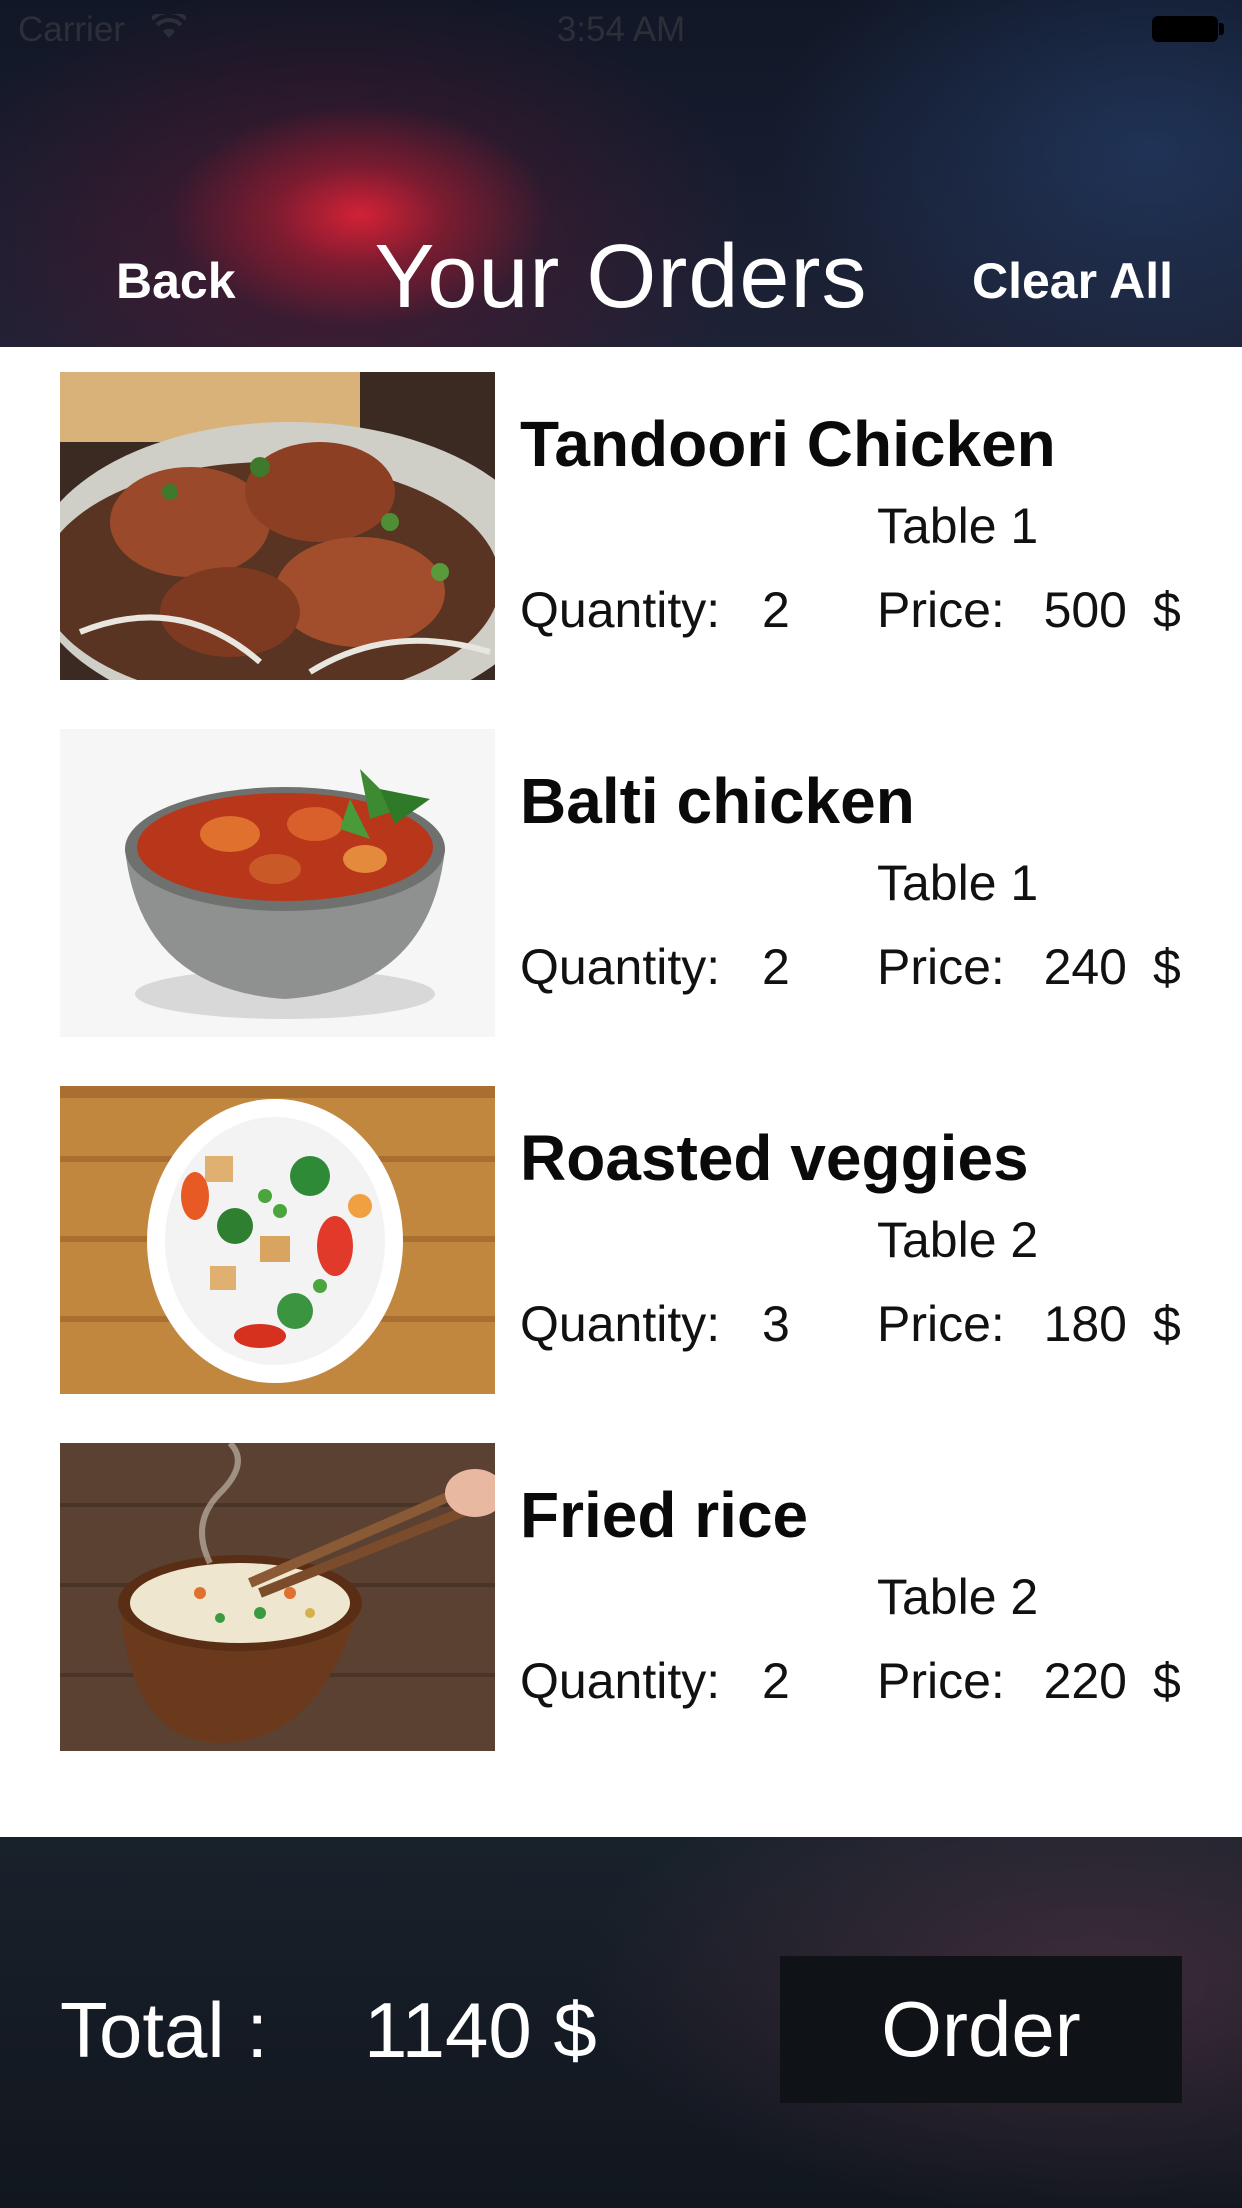 This screenshot has height=2208, width=1242. I want to click on item-name: Balti chicken, so click(717, 801).